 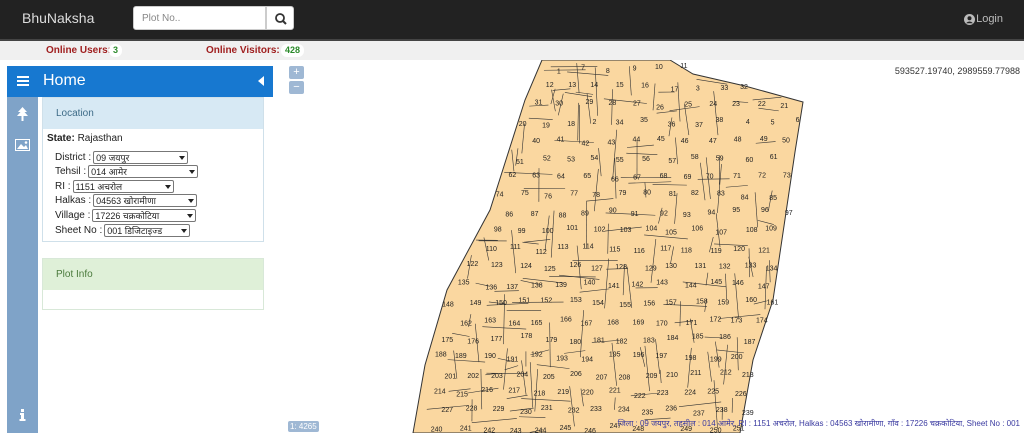 I want to click on plot-number-label: 242, so click(x=489, y=430).